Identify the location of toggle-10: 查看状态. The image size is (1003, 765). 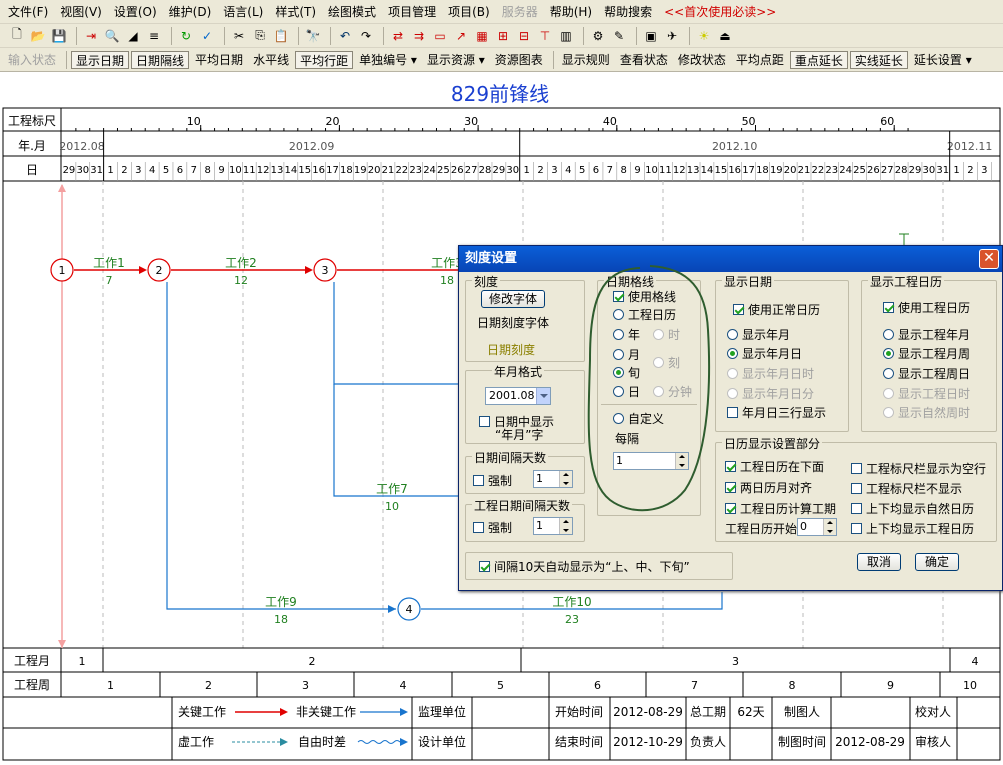
(644, 60).